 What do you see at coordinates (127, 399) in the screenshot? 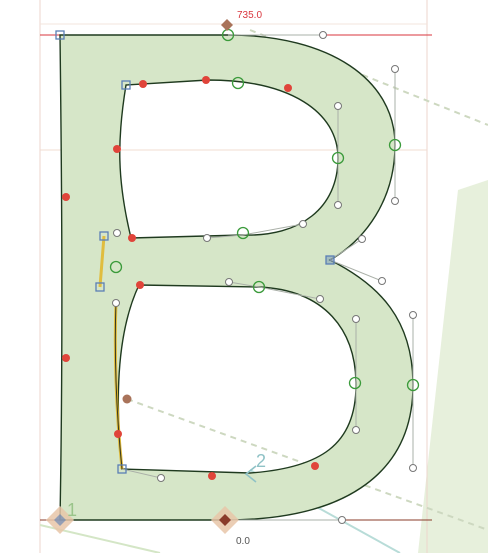
I see `guideline-point` at bounding box center [127, 399].